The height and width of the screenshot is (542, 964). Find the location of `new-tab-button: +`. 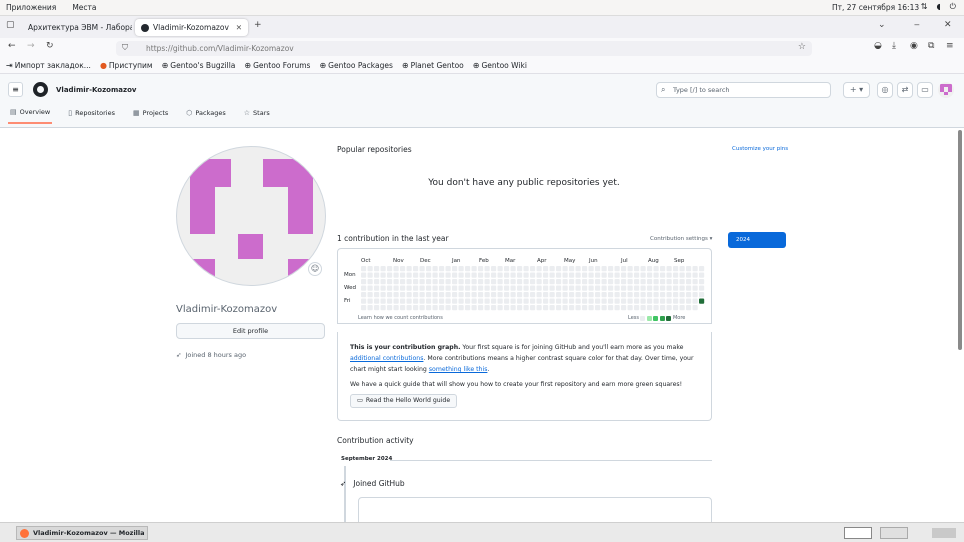

new-tab-button: + is located at coordinates (258, 25).